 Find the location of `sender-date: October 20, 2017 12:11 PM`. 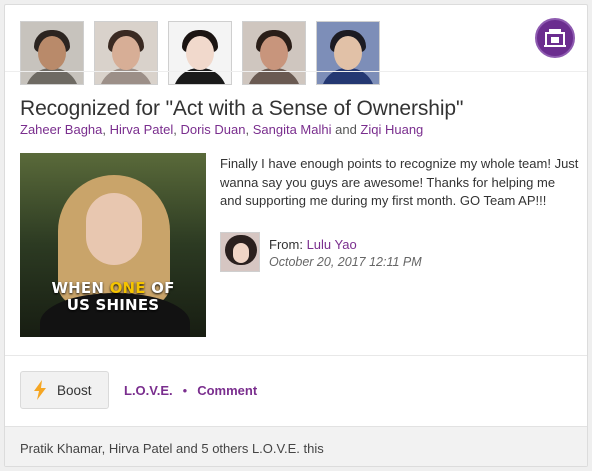

sender-date: October 20, 2017 12:11 PM is located at coordinates (345, 262).